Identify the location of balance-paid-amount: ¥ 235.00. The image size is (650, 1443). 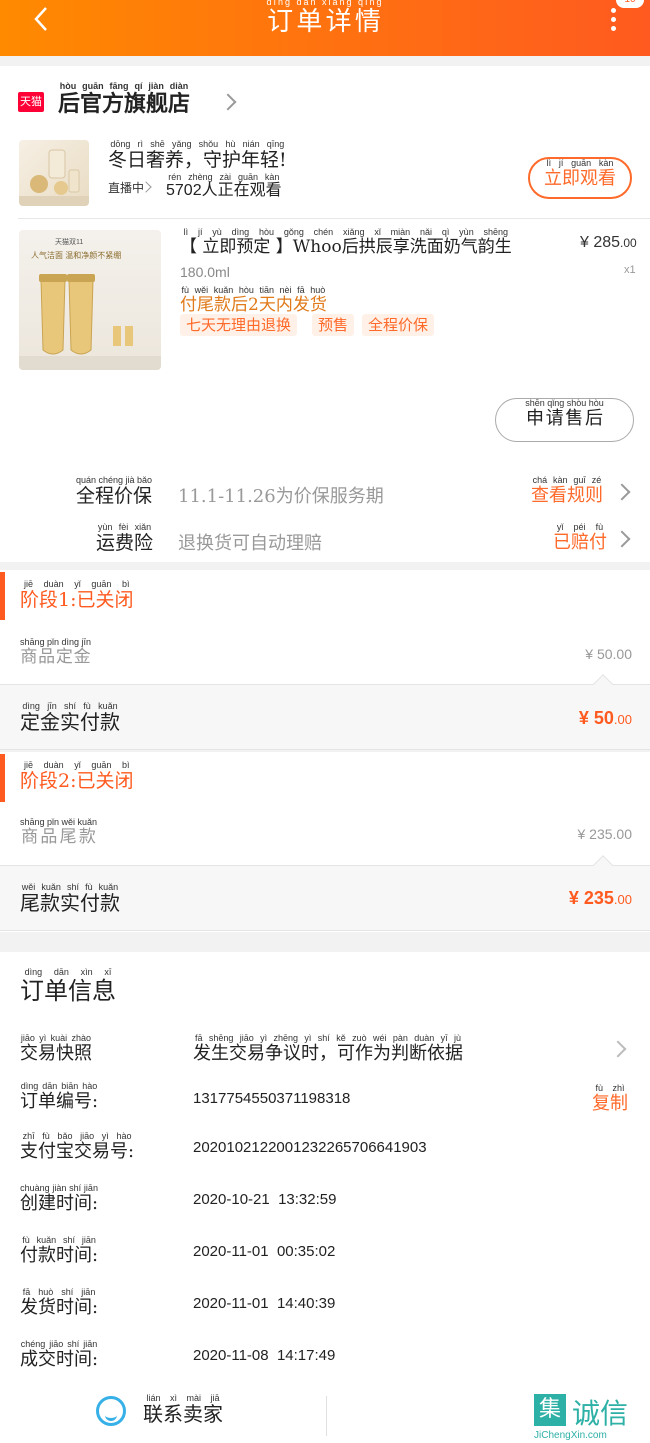
(600, 898).